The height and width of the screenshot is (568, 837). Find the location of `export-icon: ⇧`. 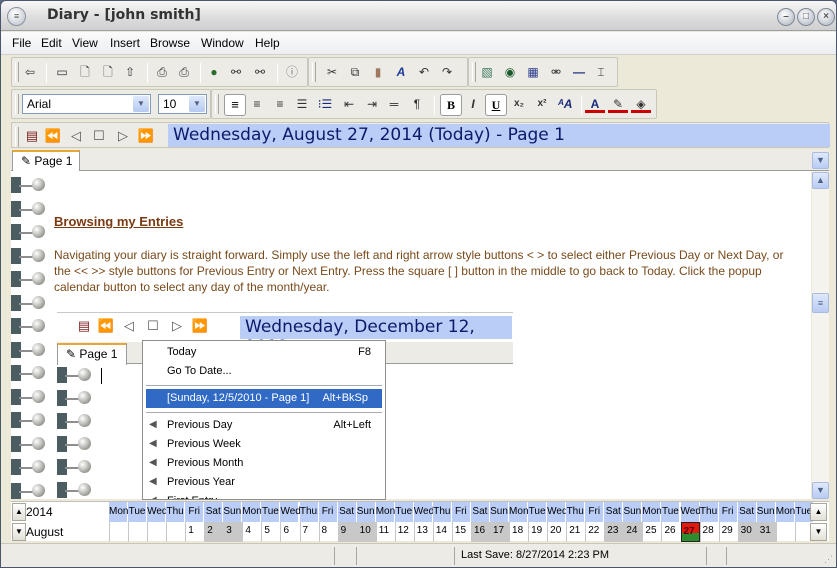

export-icon: ⇧ is located at coordinates (130, 72).